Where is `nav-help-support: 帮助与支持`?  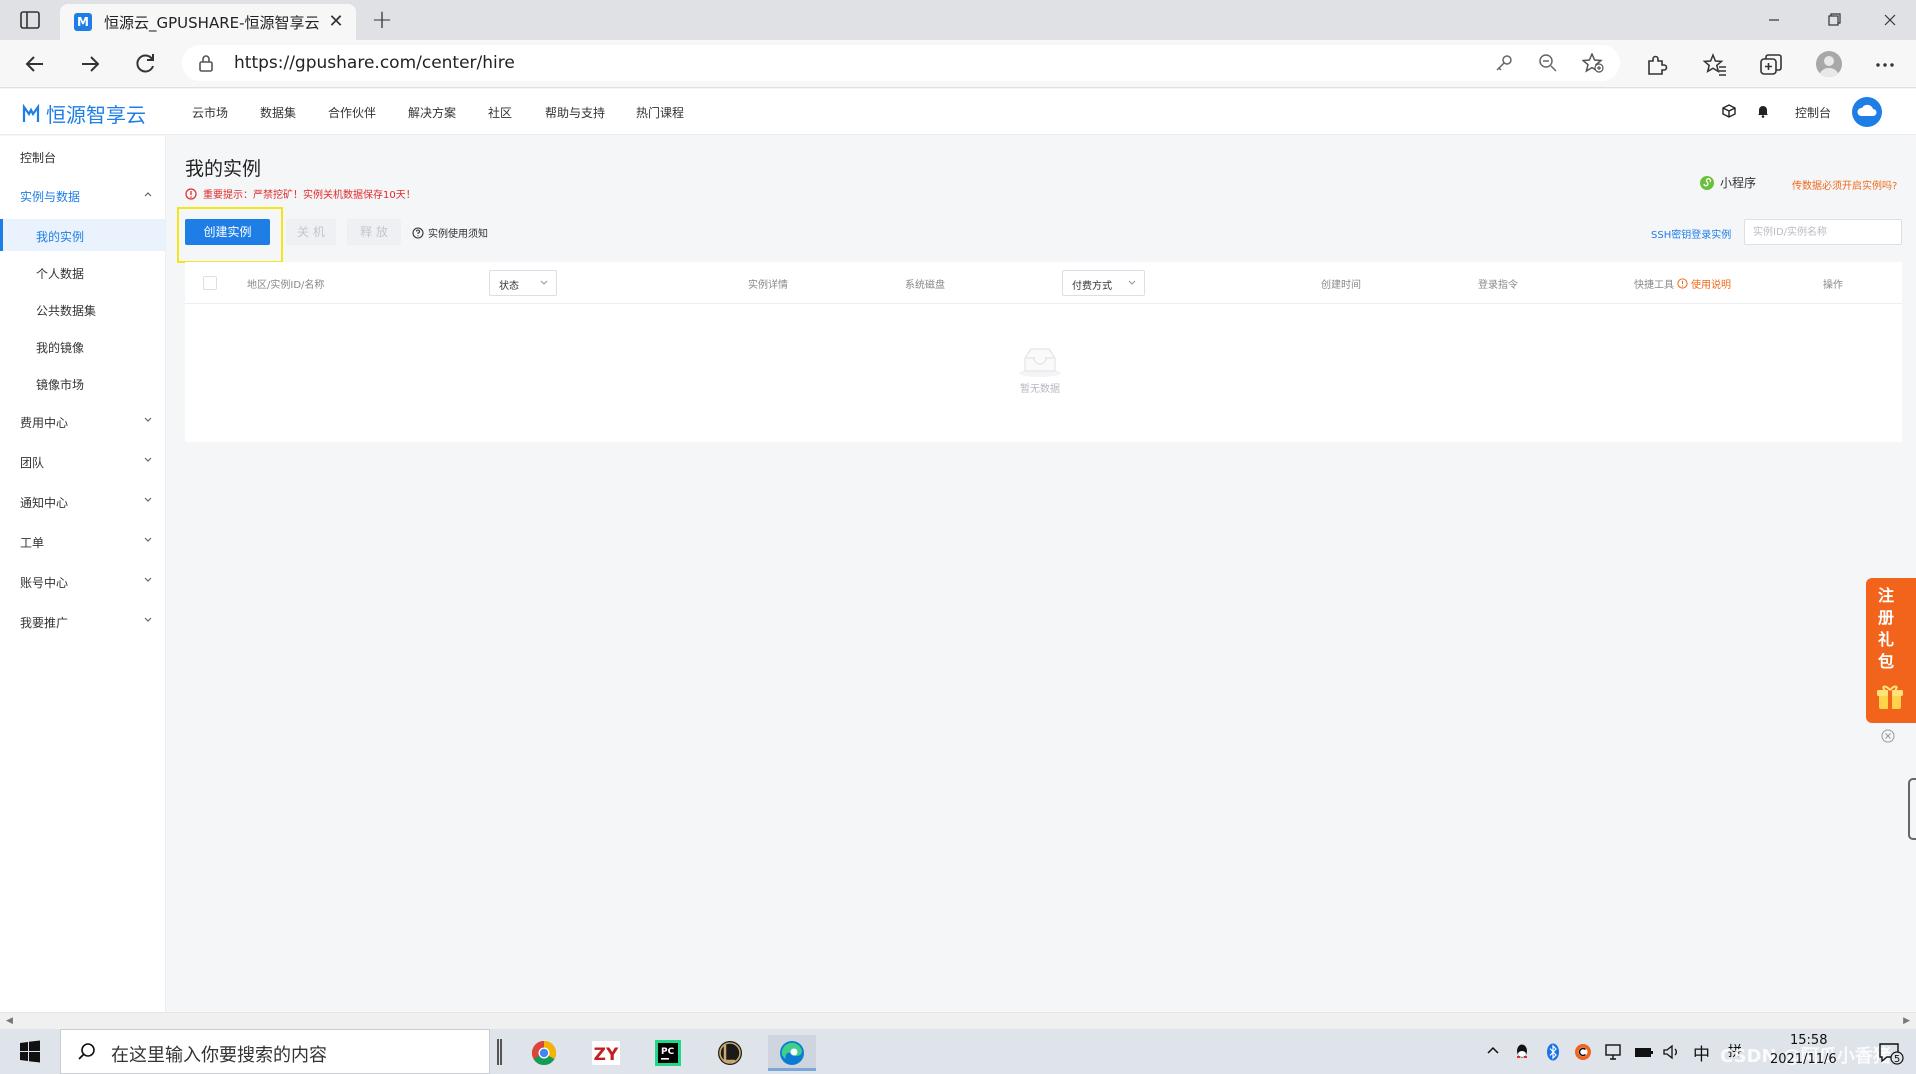
nav-help-support: 帮助与支持 is located at coordinates (575, 112).